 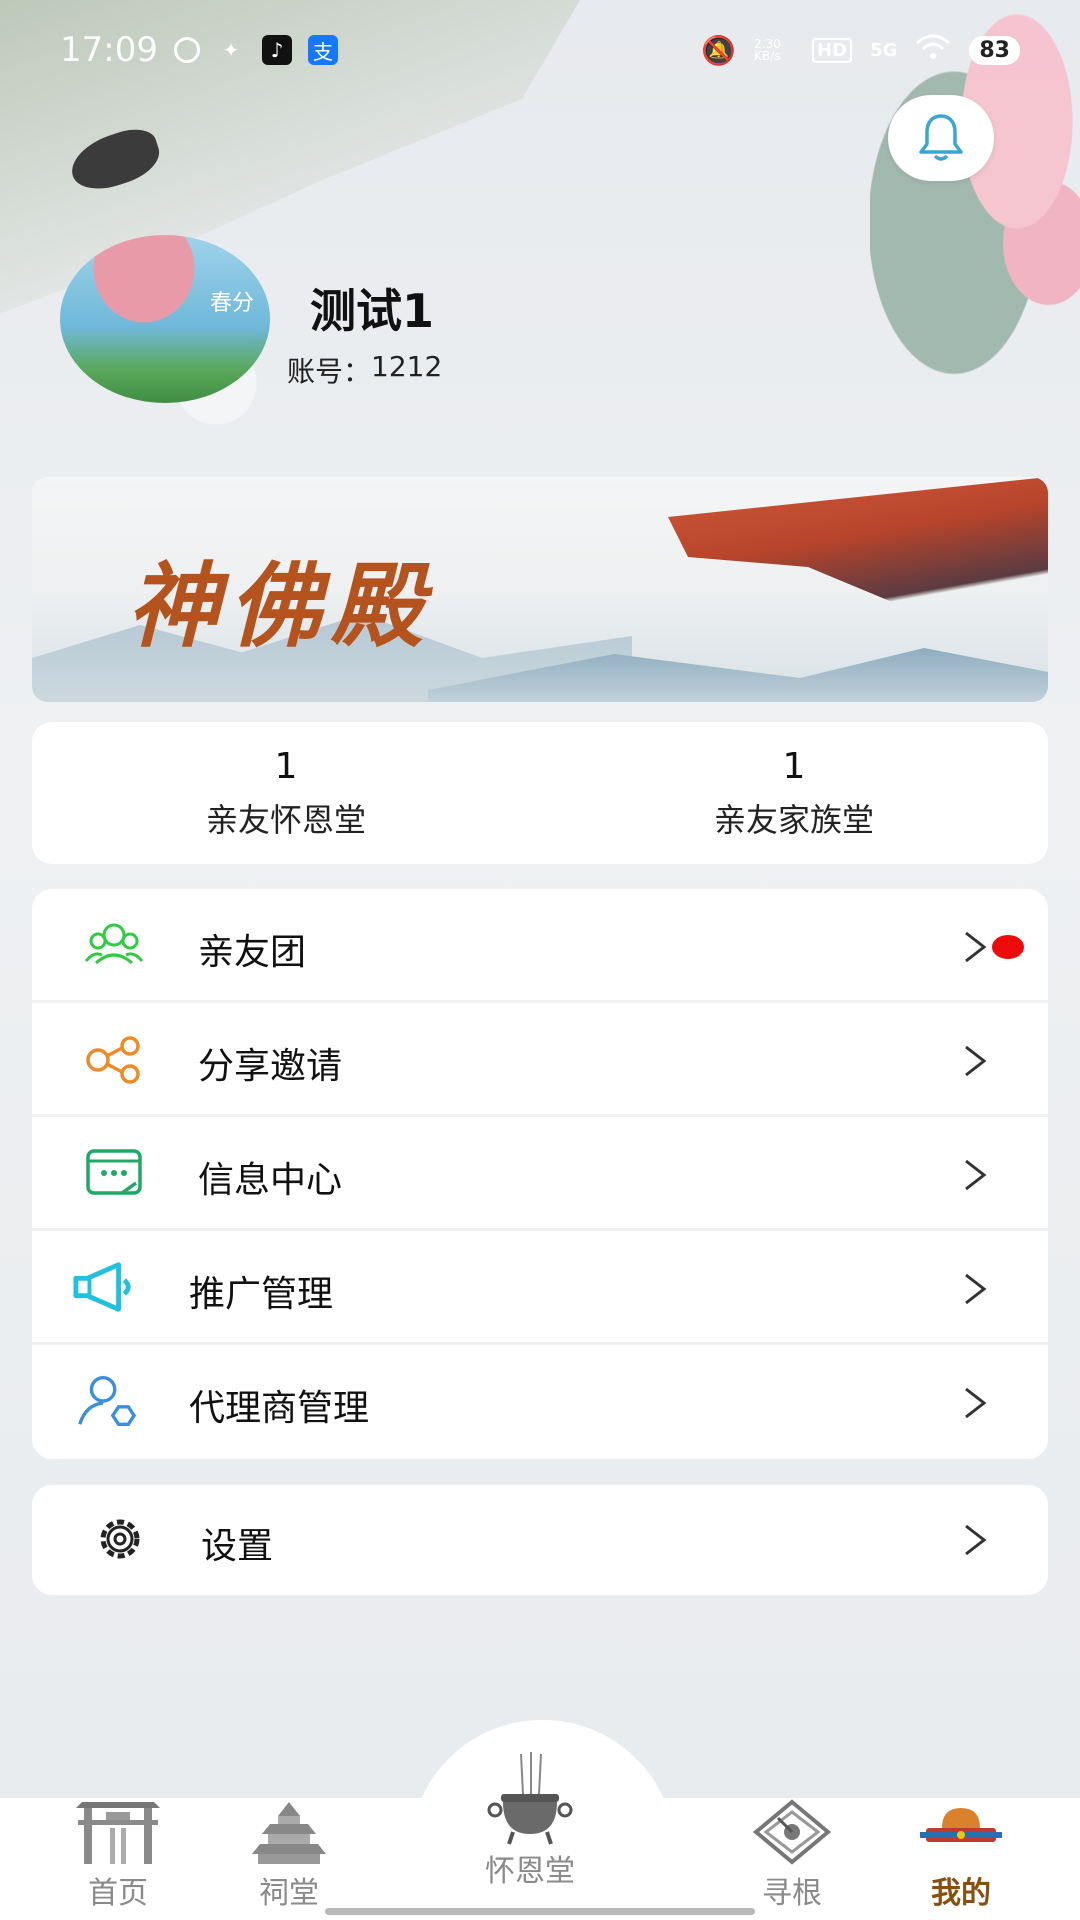 What do you see at coordinates (994, 50) in the screenshot?
I see `battery-indicator: 83` at bounding box center [994, 50].